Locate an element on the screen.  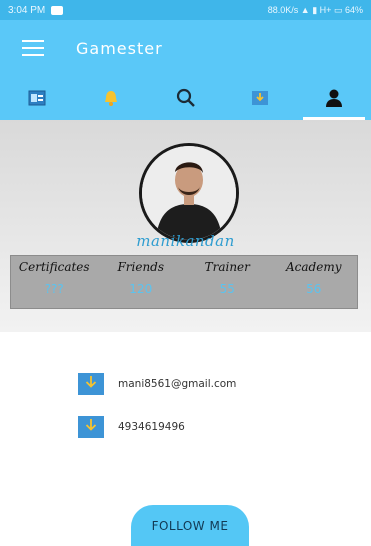
tab-search is located at coordinates (185, 98).